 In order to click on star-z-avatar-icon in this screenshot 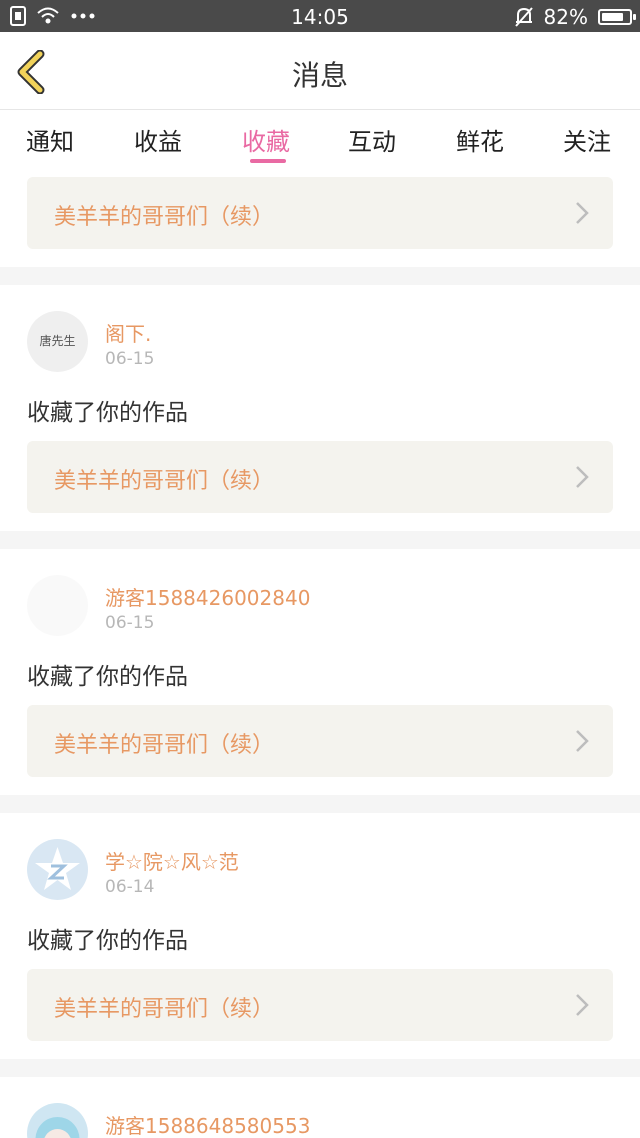, I will do `click(57, 868)`.